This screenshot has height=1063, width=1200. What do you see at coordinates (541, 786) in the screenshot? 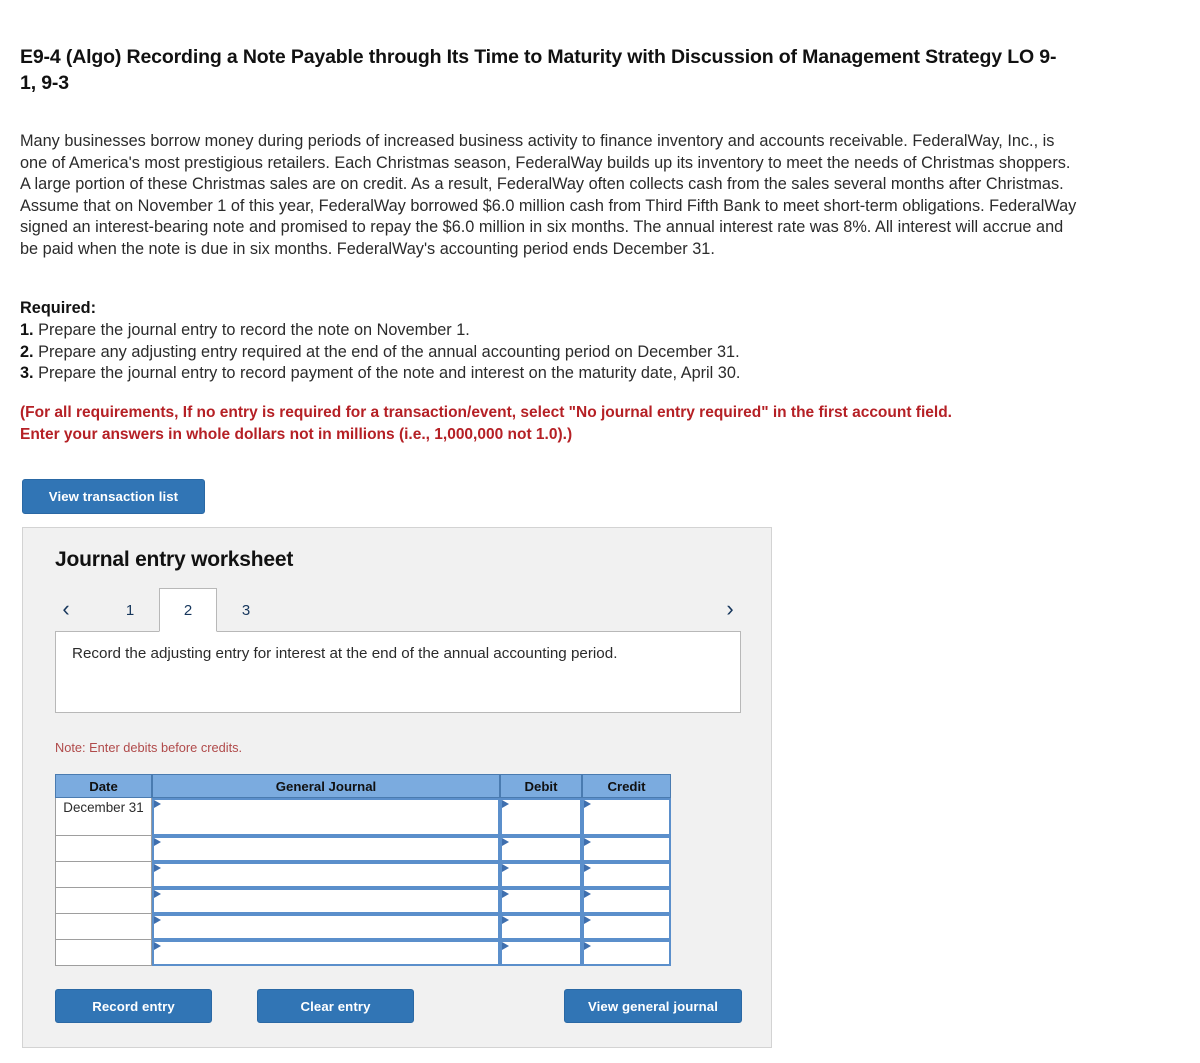
I see `column-header-debit: Debit` at bounding box center [541, 786].